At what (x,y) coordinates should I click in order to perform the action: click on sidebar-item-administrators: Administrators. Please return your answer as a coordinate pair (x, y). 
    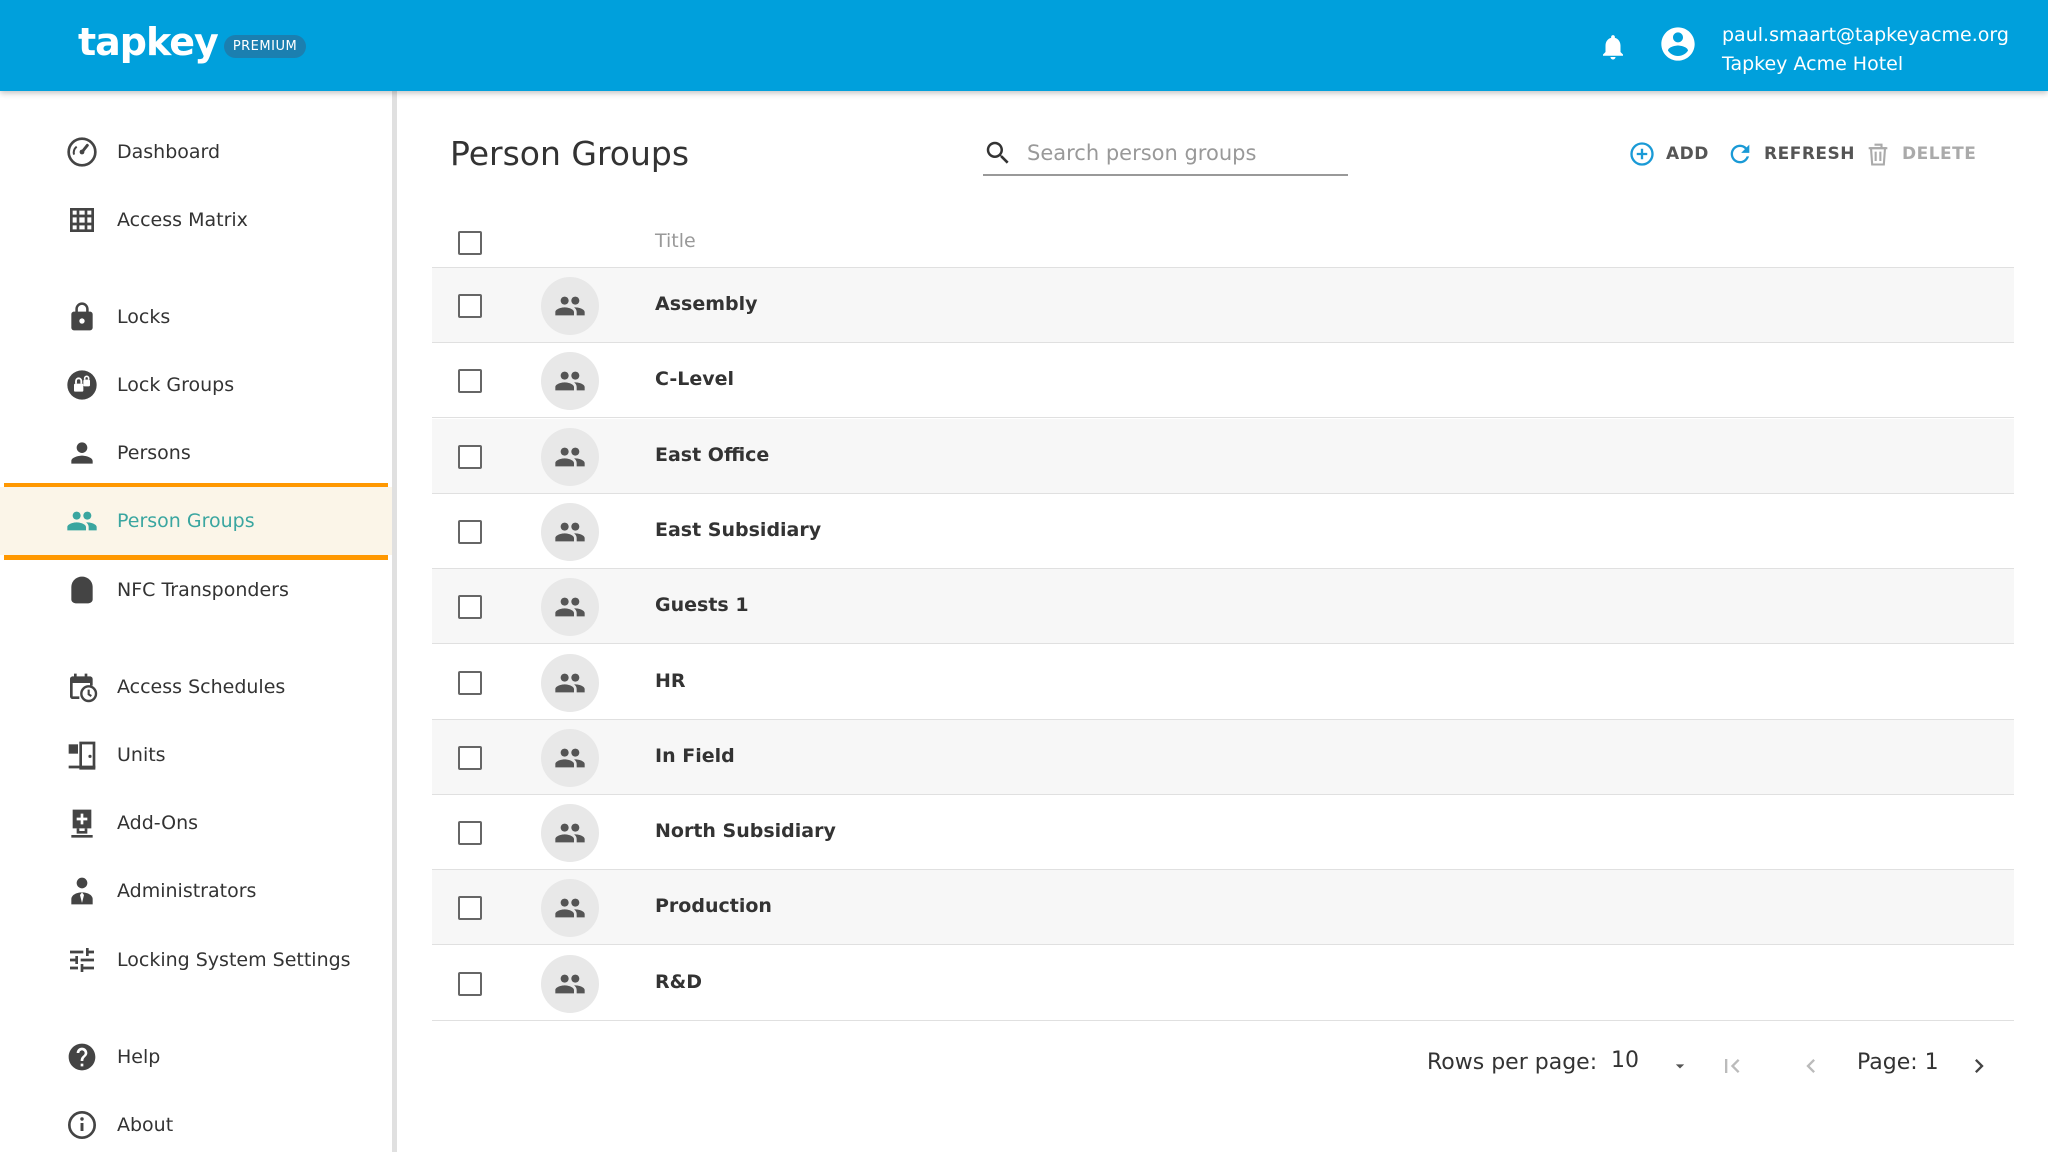
    Looking at the image, I should click on (196, 891).